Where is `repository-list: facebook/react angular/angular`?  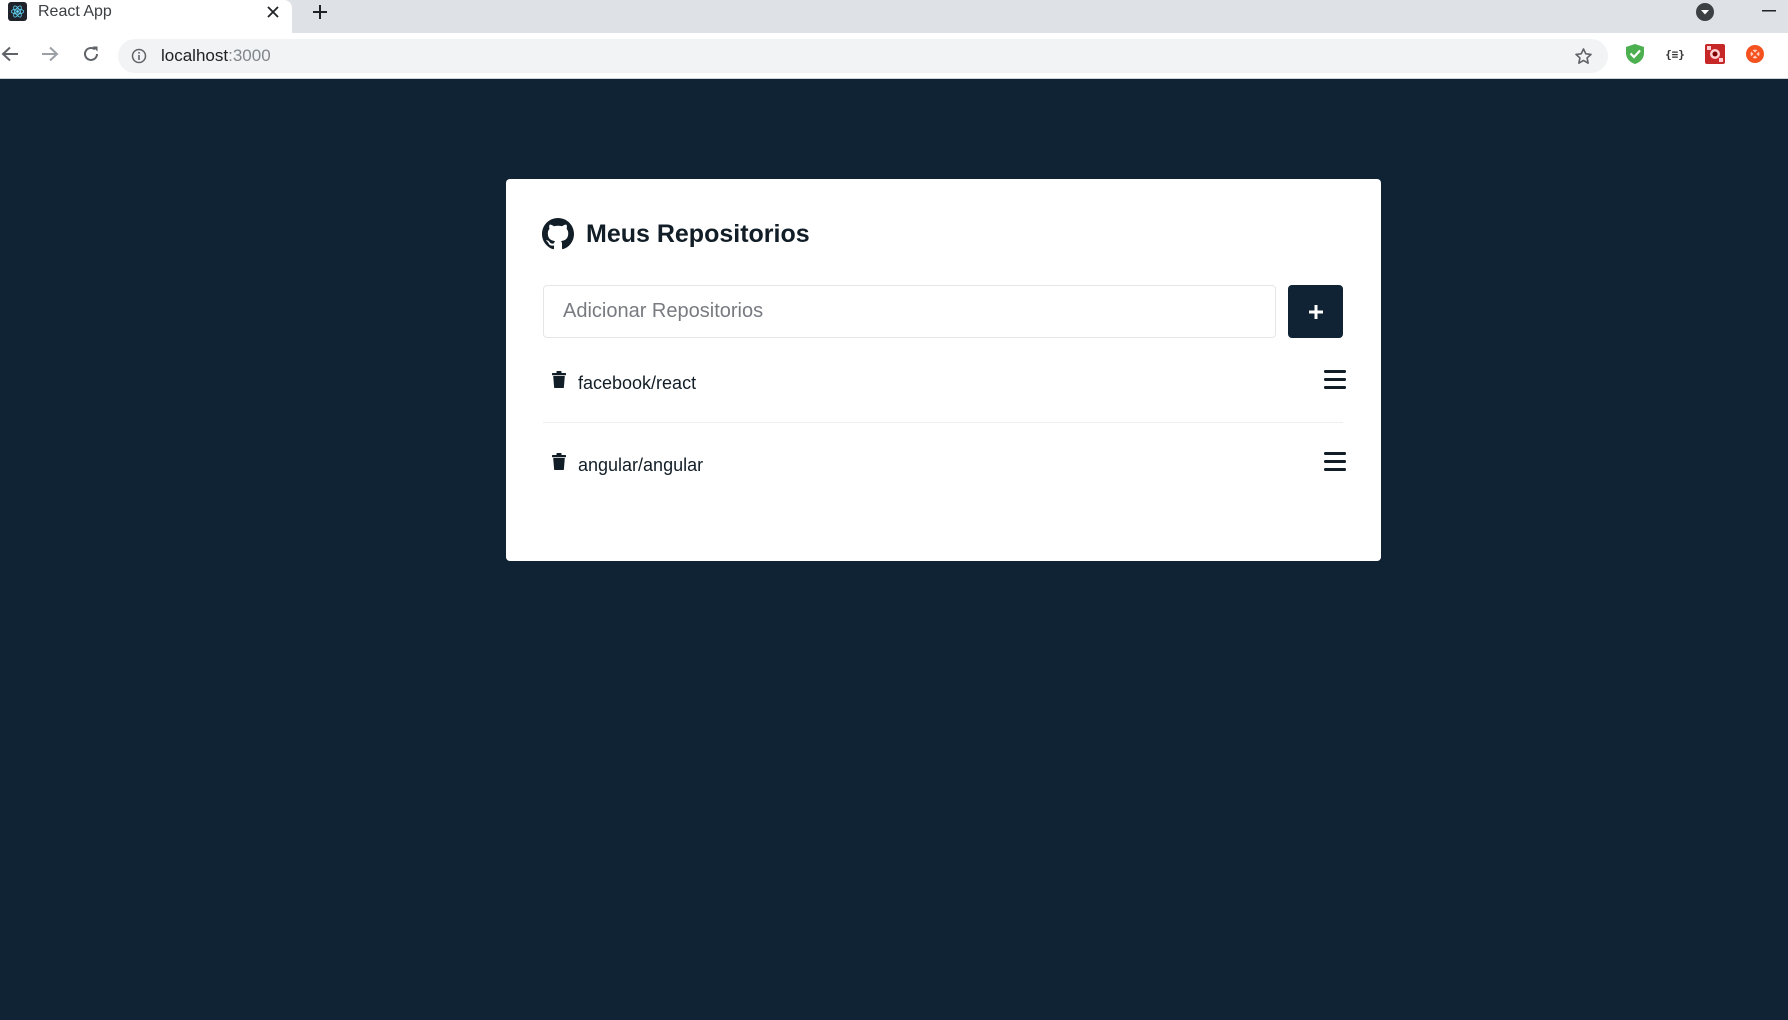
repository-list: facebook/react angular/angular is located at coordinates (944, 422).